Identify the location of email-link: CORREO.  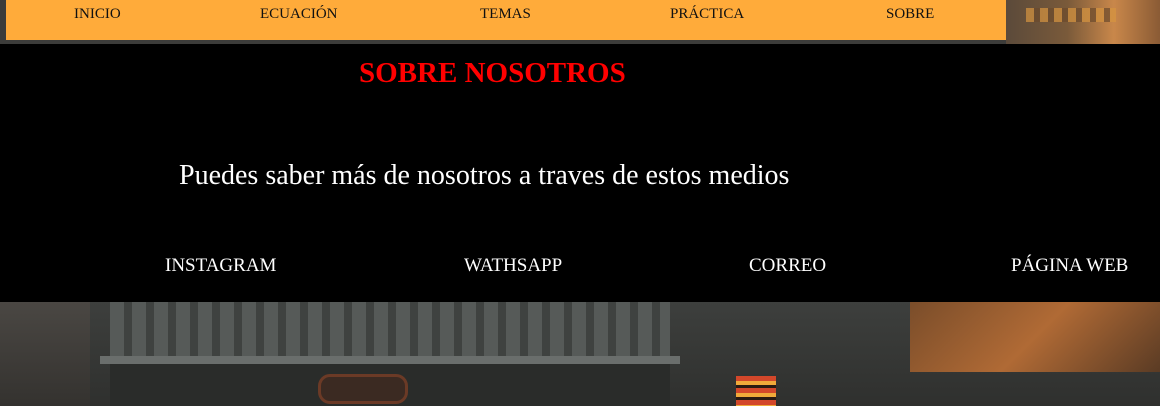
(787, 266).